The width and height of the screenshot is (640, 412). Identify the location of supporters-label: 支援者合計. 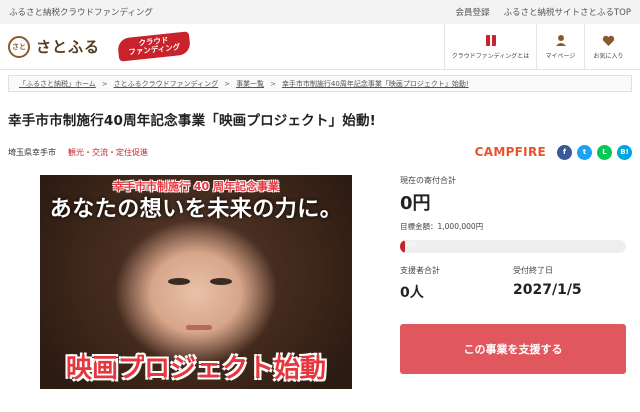
(420, 270).